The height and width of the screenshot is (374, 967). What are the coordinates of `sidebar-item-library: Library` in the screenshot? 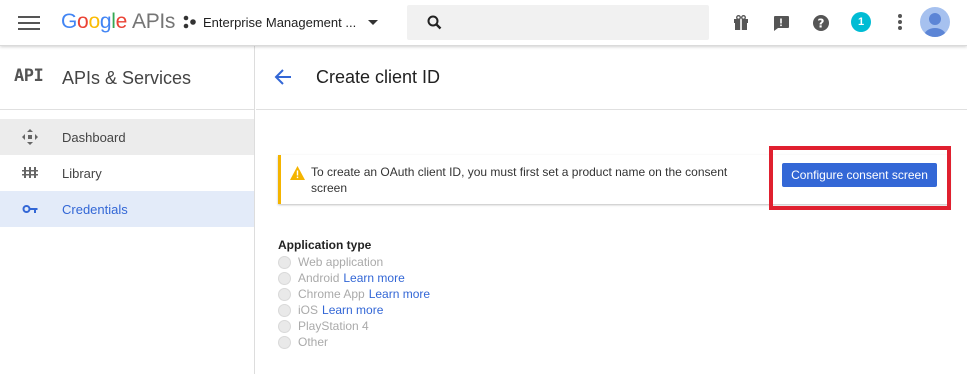 It's located at (127, 173).